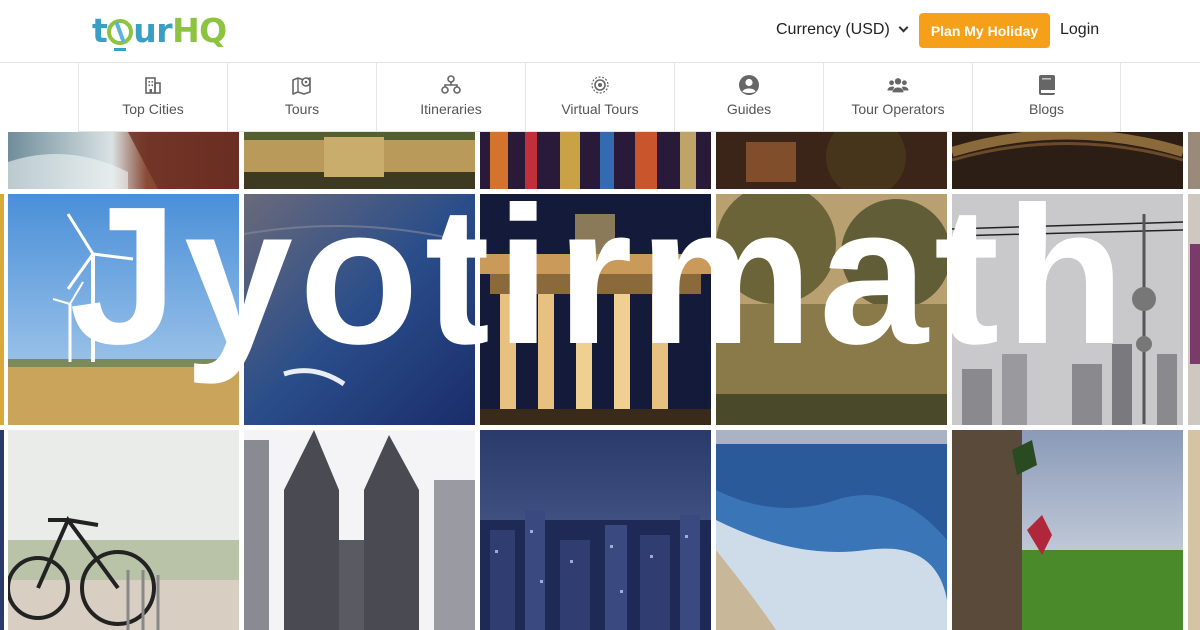 The height and width of the screenshot is (630, 1200). Describe the element at coordinates (749, 85) in the screenshot. I see `person-circle-icon` at that location.